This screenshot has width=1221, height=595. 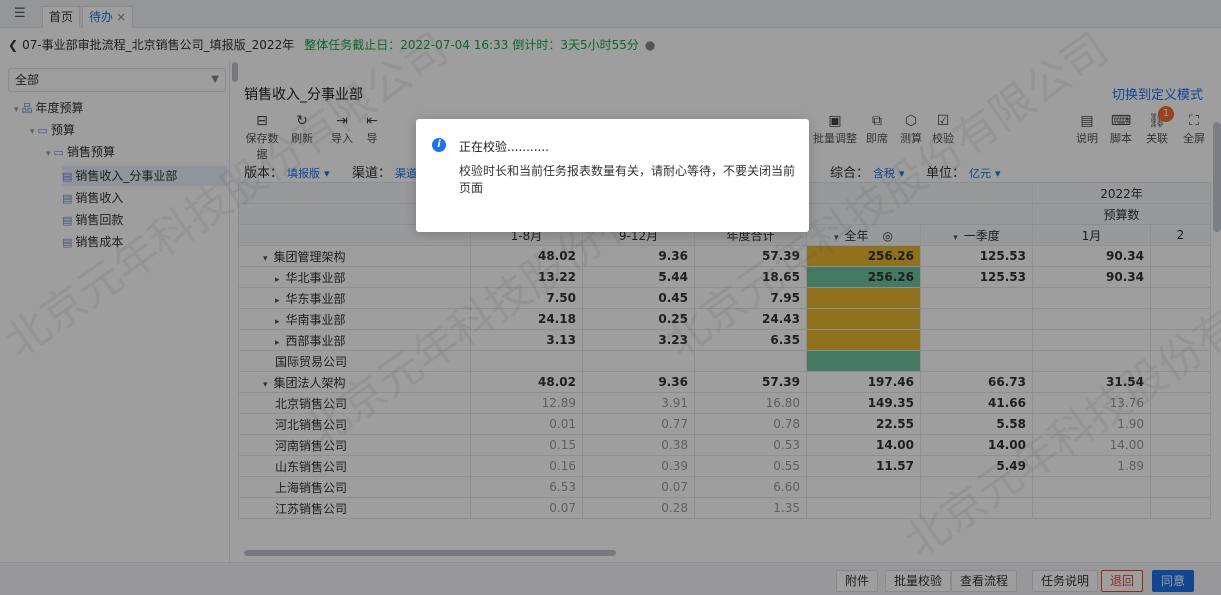 What do you see at coordinates (627, 179) in the screenshot?
I see `modal-body: 校验时长和当前任务报表数量有关，请耐心等待，不要关闭当前页面` at bounding box center [627, 179].